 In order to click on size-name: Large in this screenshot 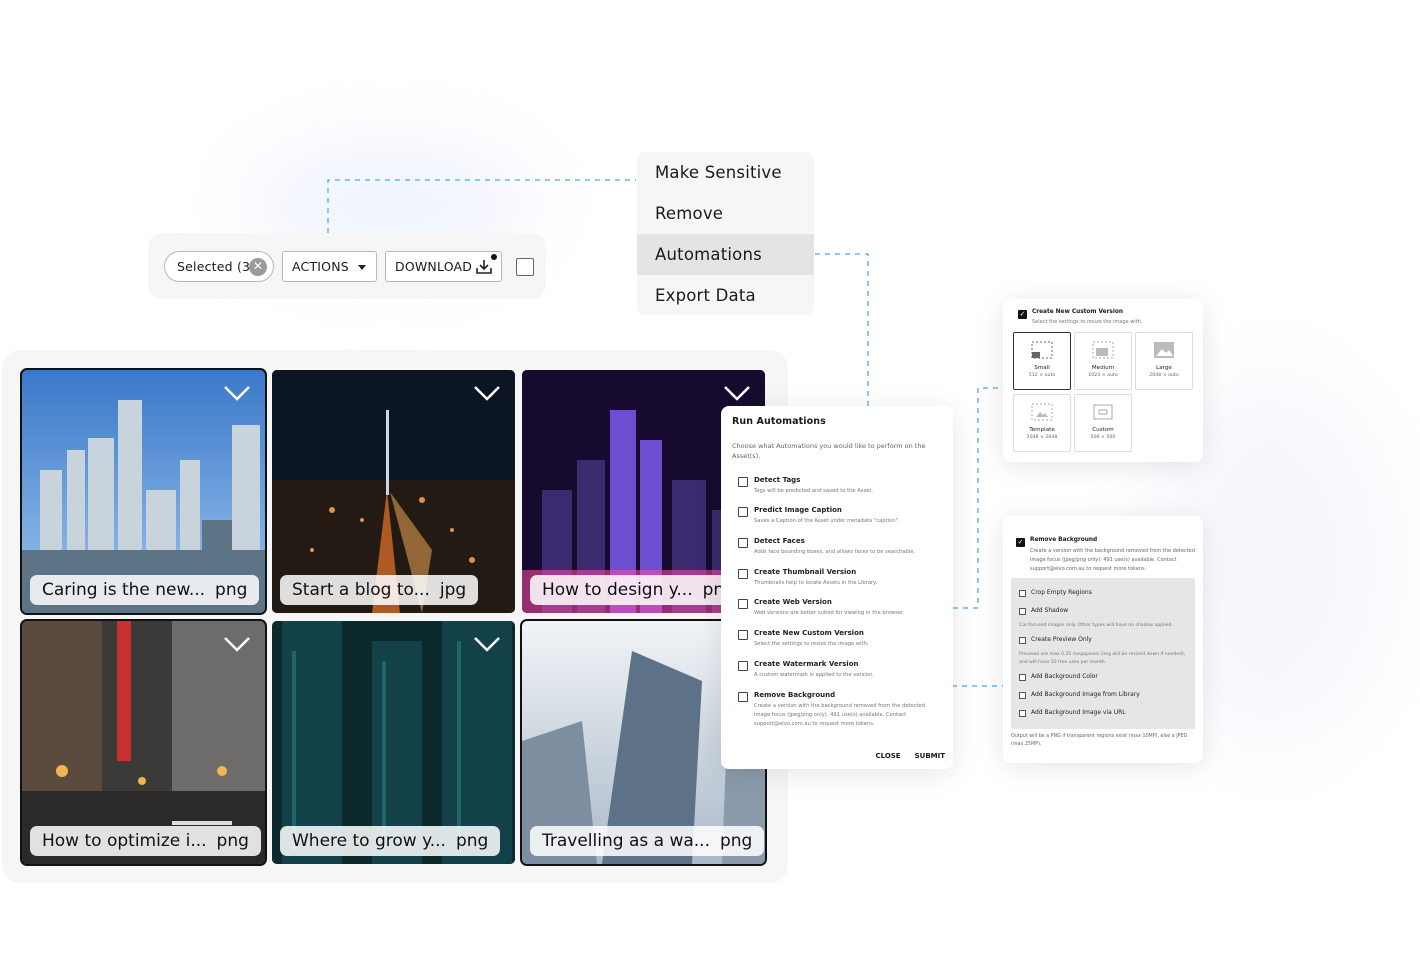, I will do `click(1164, 368)`.